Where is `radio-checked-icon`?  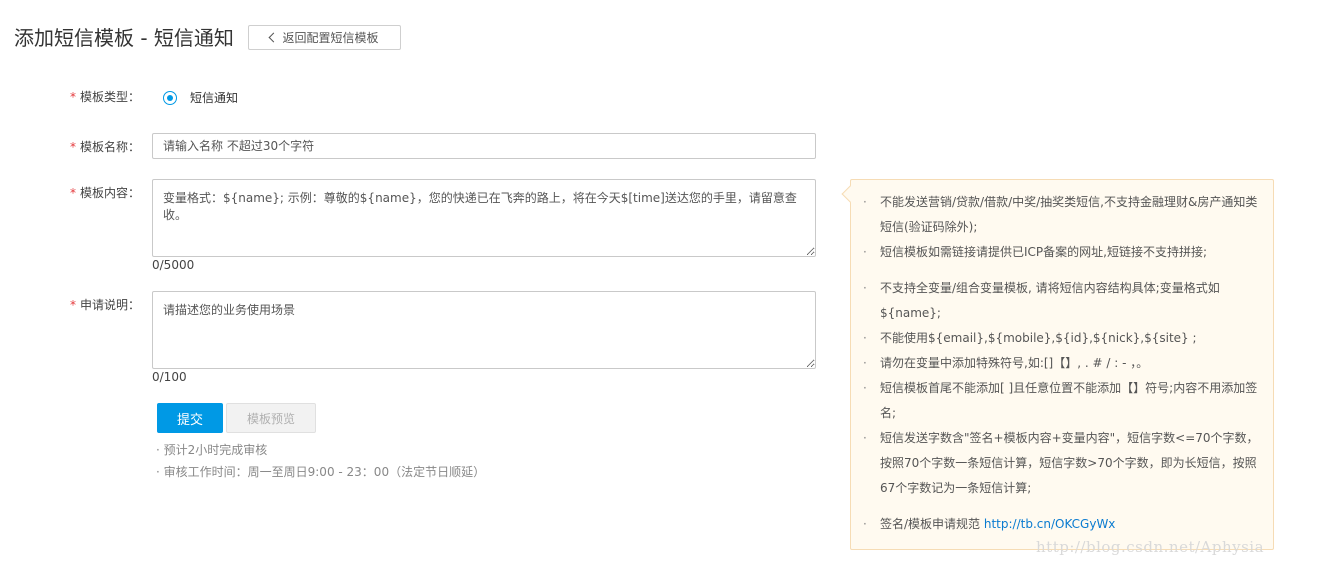
radio-checked-icon is located at coordinates (170, 97).